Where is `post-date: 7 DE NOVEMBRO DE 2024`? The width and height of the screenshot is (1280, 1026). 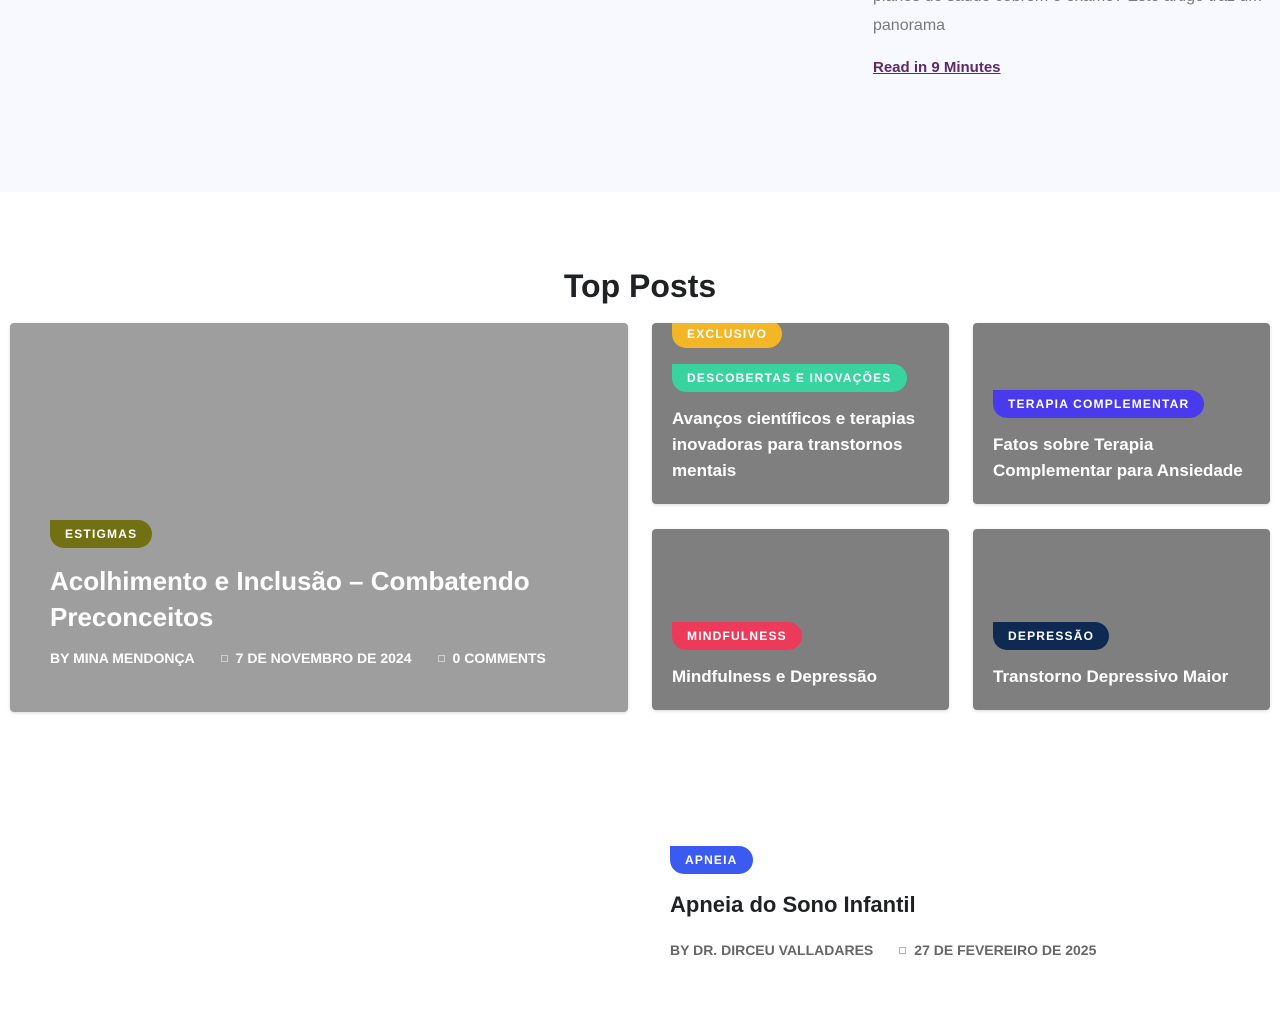
post-date: 7 DE NOVEMBRO DE 2024 is located at coordinates (323, 658).